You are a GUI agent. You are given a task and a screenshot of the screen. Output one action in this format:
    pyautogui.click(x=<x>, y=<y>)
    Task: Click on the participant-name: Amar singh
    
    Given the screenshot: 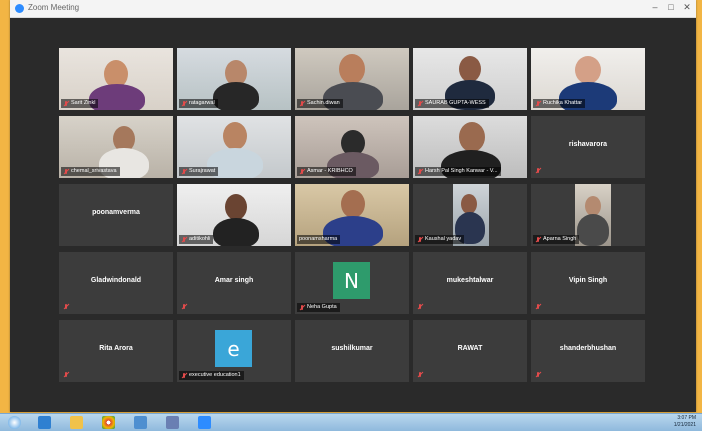 What is the action you would take?
    pyautogui.click(x=234, y=280)
    